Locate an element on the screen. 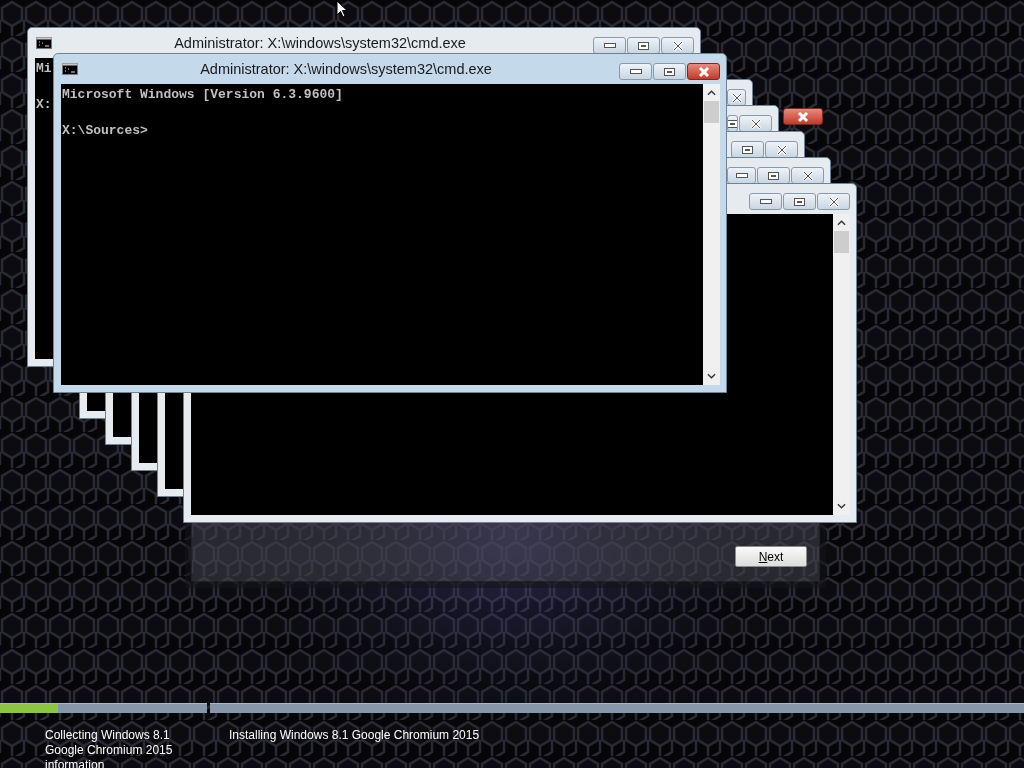 The image size is (1024, 768). scrollbar-thumb is located at coordinates (711, 112).